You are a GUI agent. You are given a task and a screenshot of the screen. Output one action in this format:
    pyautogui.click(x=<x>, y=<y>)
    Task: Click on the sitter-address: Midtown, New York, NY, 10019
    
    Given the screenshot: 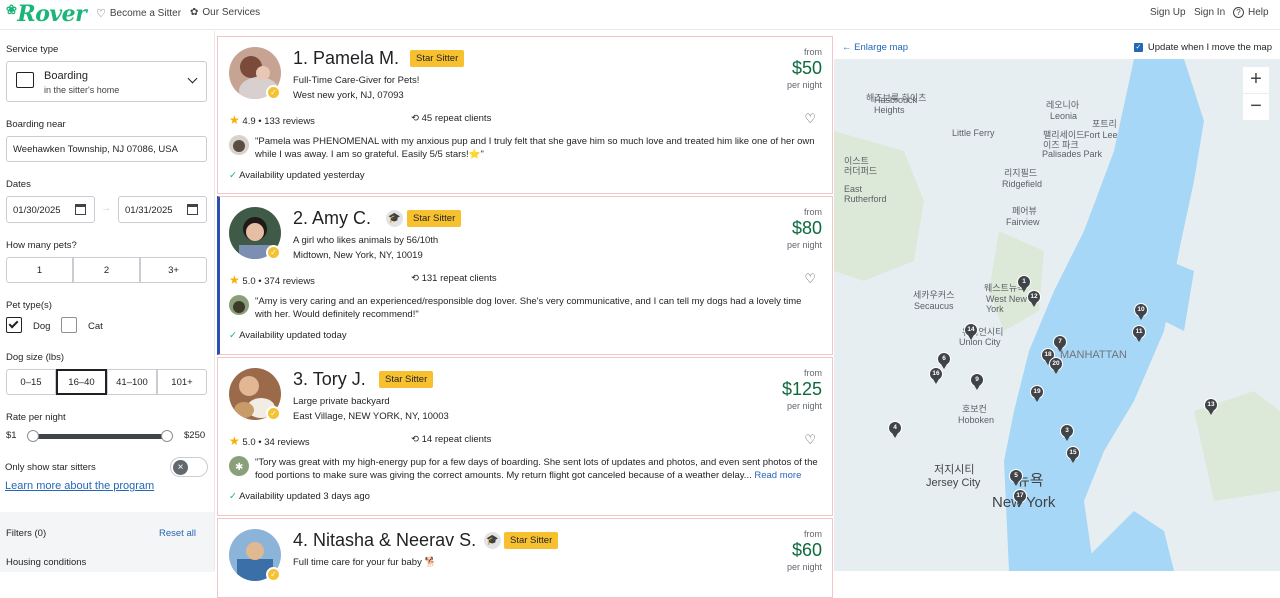 What is the action you would take?
    pyautogui.click(x=358, y=255)
    